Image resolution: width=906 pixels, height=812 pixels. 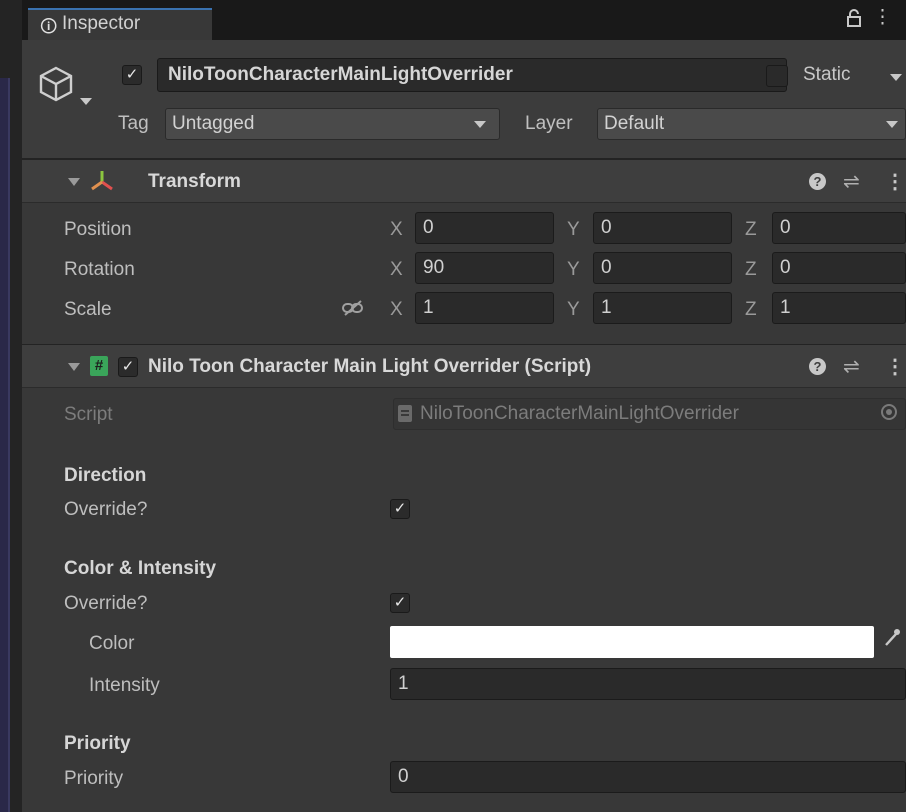 What do you see at coordinates (49, 26) in the screenshot?
I see `info-icon: 🛈` at bounding box center [49, 26].